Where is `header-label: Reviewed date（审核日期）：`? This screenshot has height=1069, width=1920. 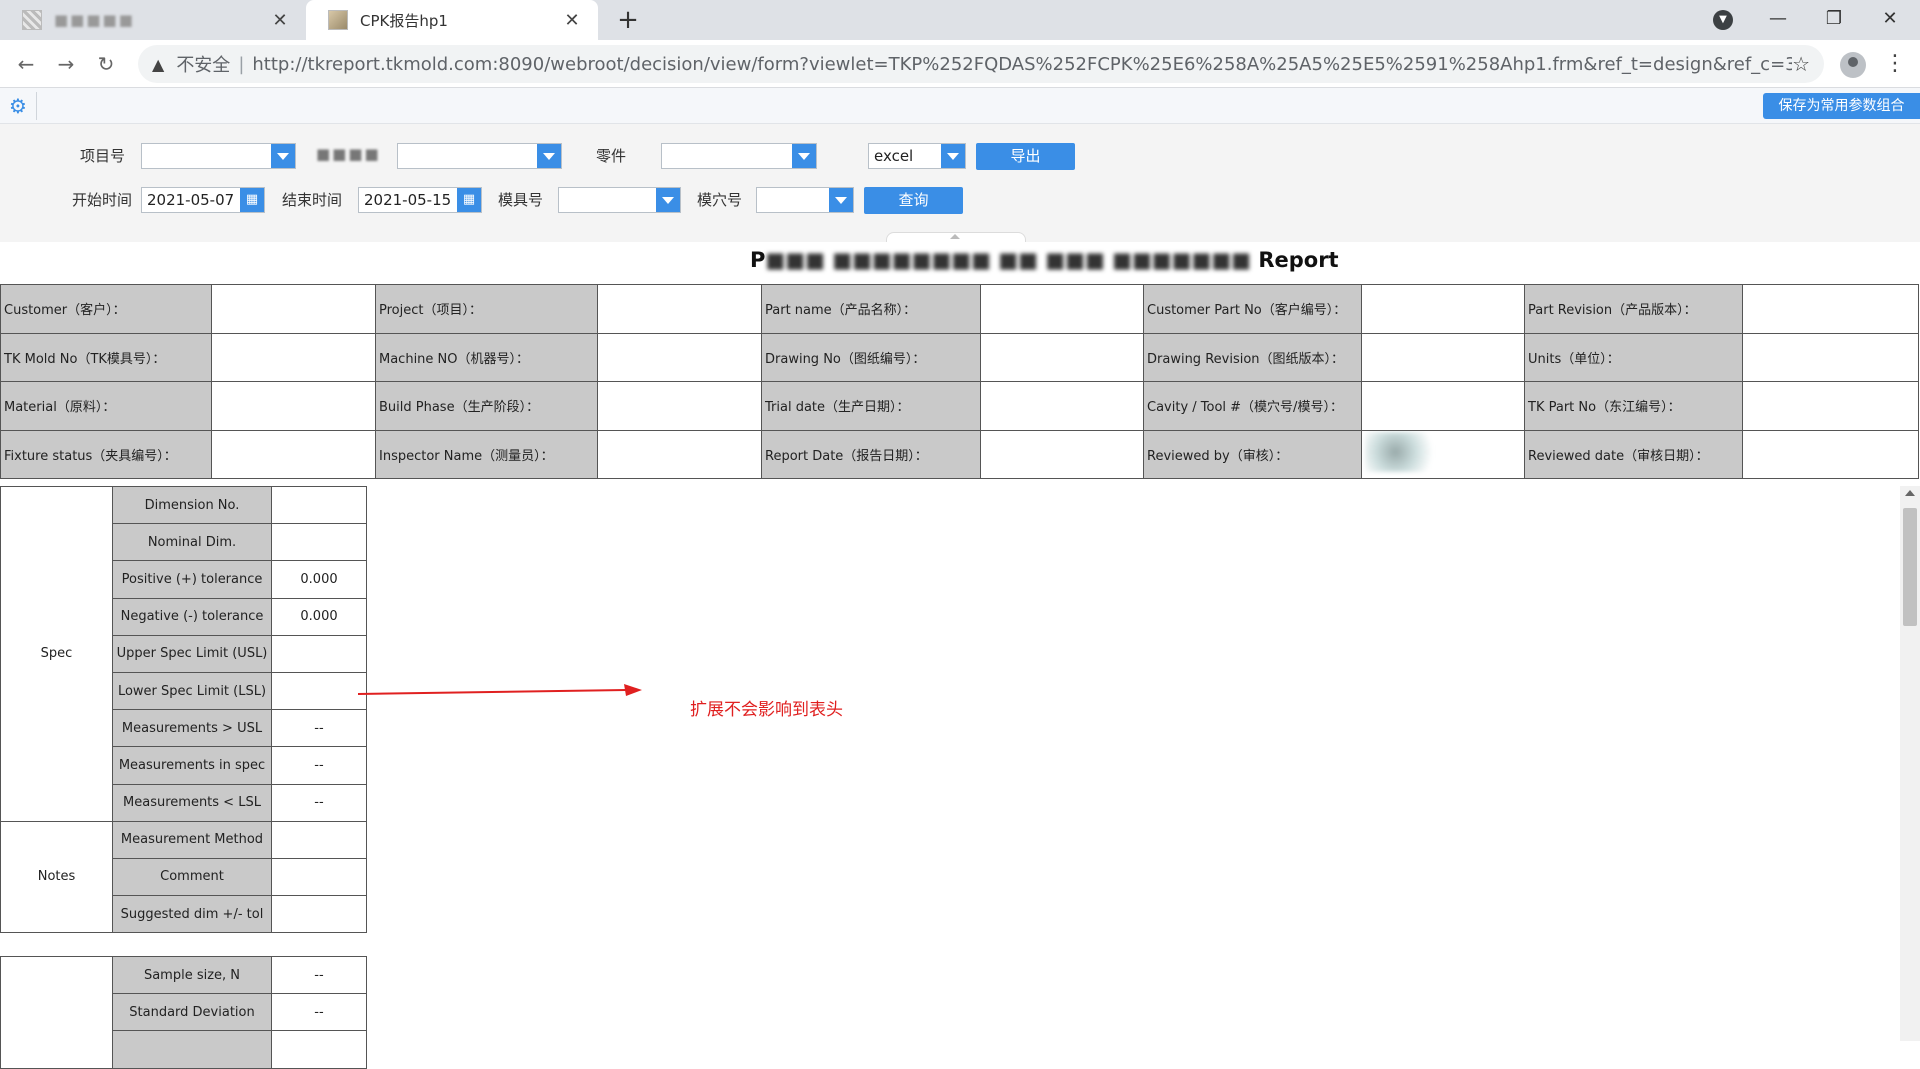 header-label: Reviewed date（审核日期）： is located at coordinates (1633, 454).